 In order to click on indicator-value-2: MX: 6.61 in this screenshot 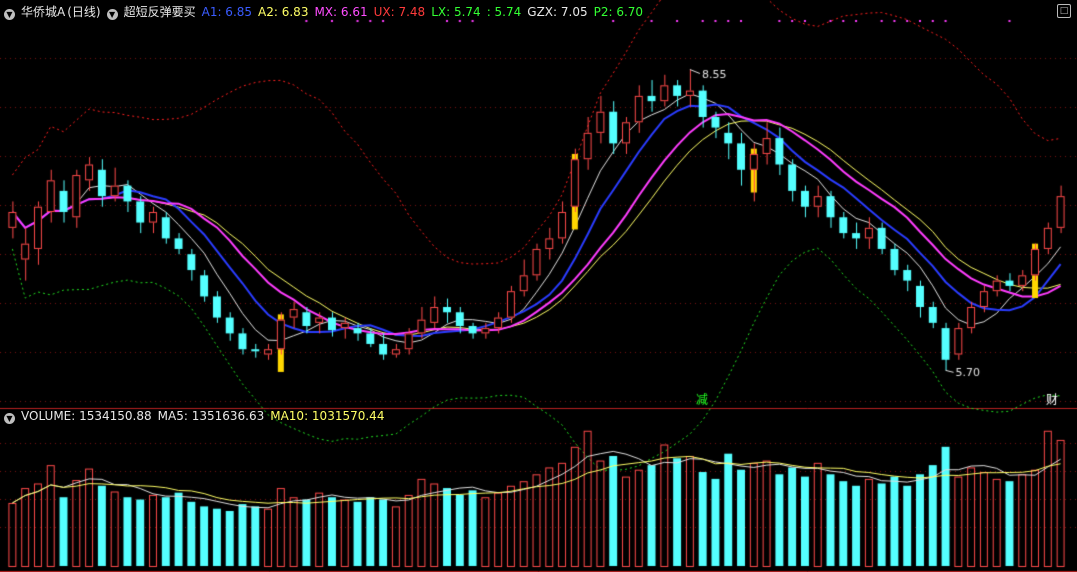, I will do `click(341, 12)`.